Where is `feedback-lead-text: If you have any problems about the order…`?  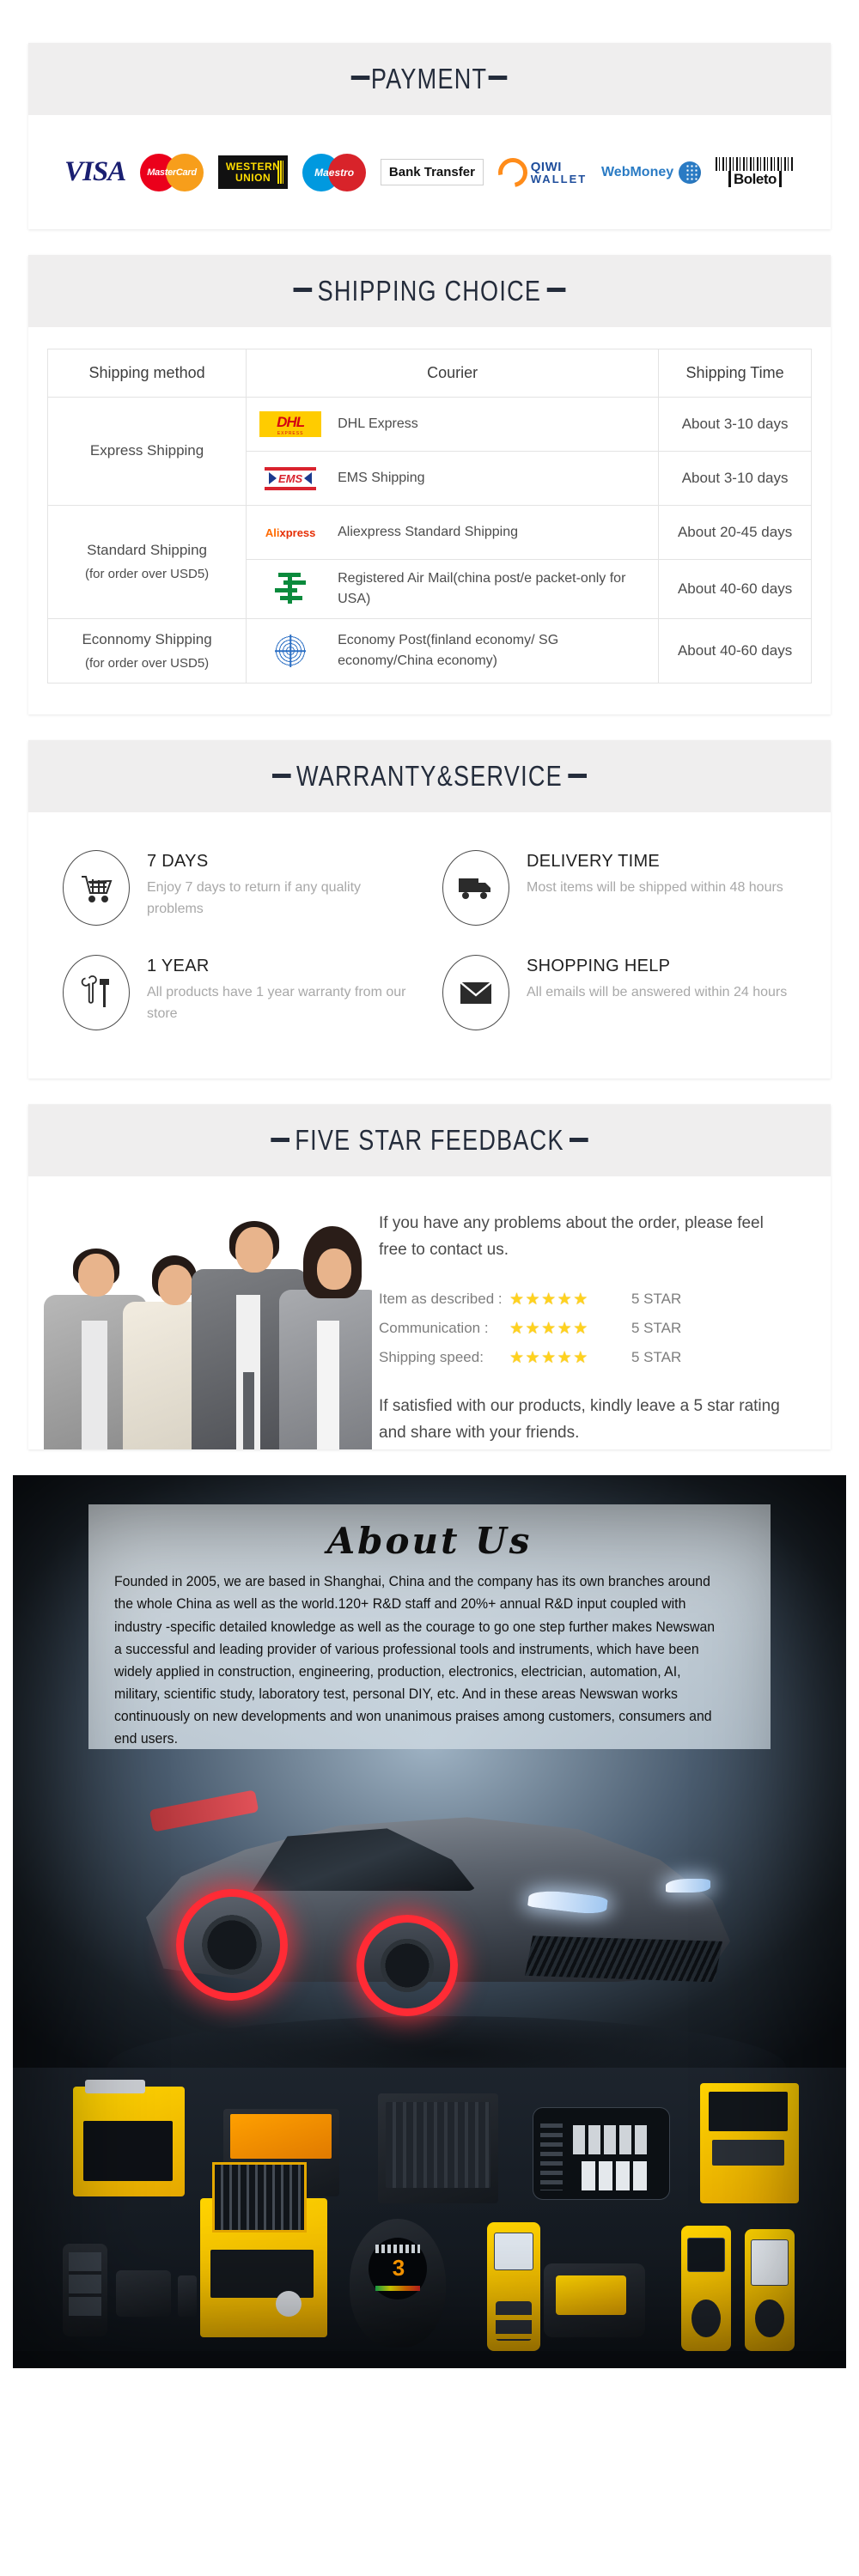 feedback-lead-text: If you have any problems about the order… is located at coordinates (572, 1237).